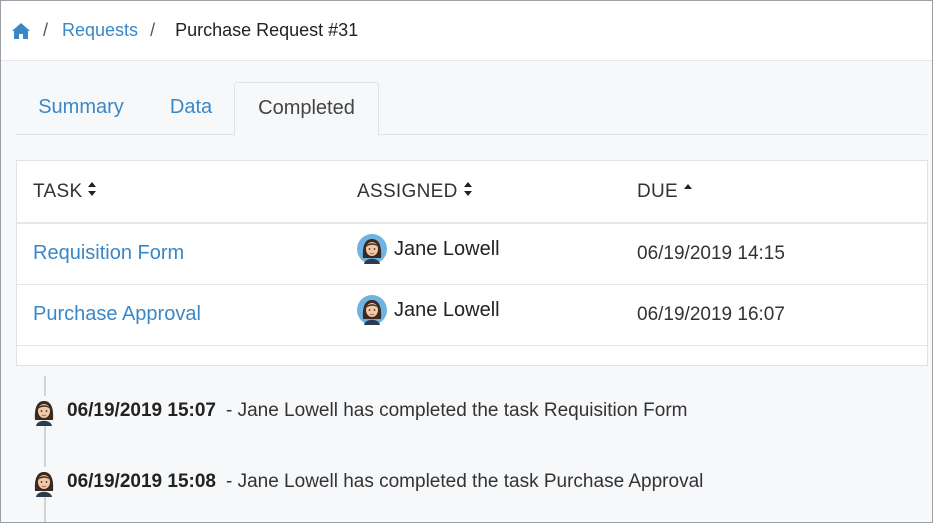 This screenshot has height=523, width=933. I want to click on tab-data: Data, so click(191, 108).